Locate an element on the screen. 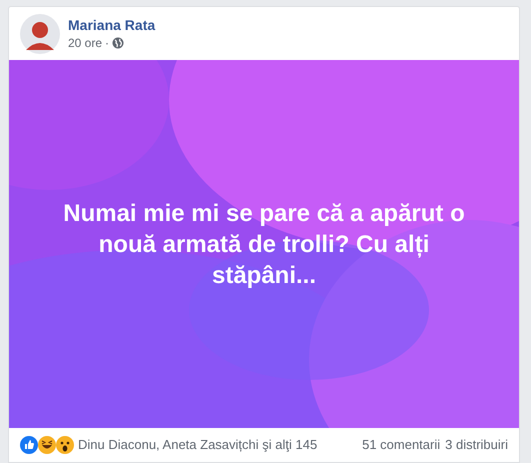 The width and height of the screenshot is (531, 463). laughing-emoji-icon is located at coordinates (47, 445).